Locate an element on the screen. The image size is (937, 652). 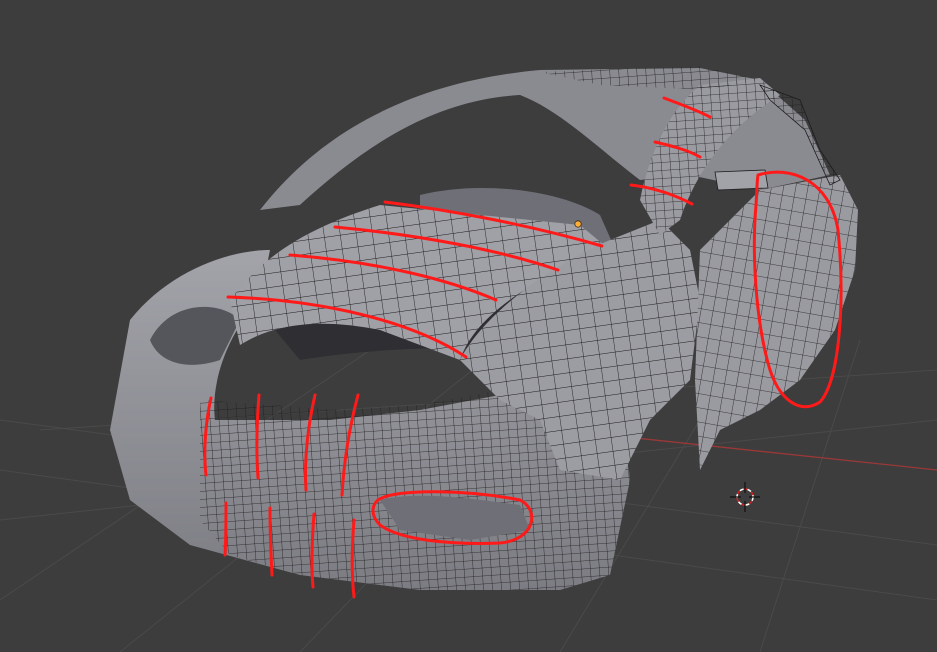
object-origin-icon is located at coordinates (578, 224).